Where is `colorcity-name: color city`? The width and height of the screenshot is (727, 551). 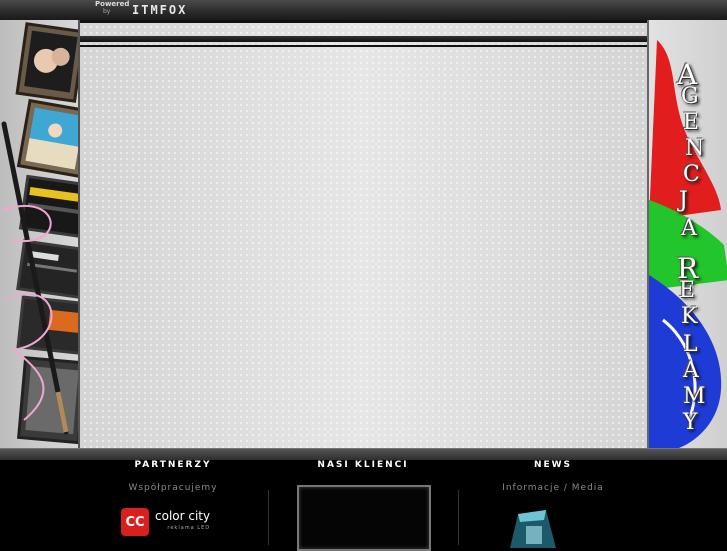
colorcity-name: color city is located at coordinates (183, 516).